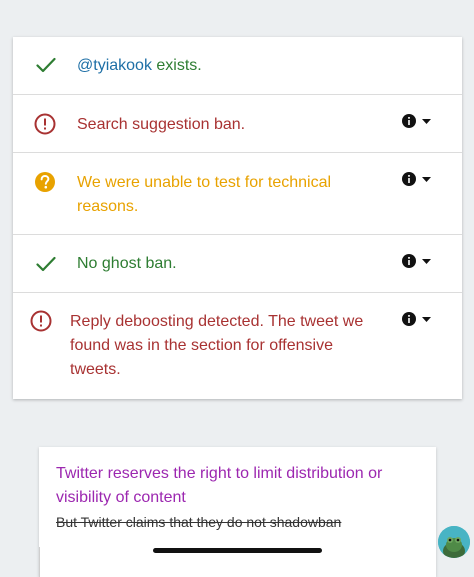 The height and width of the screenshot is (577, 474). Describe the element at coordinates (95, 369) in the screenshot. I see `result-text-line: tweets.` at that location.